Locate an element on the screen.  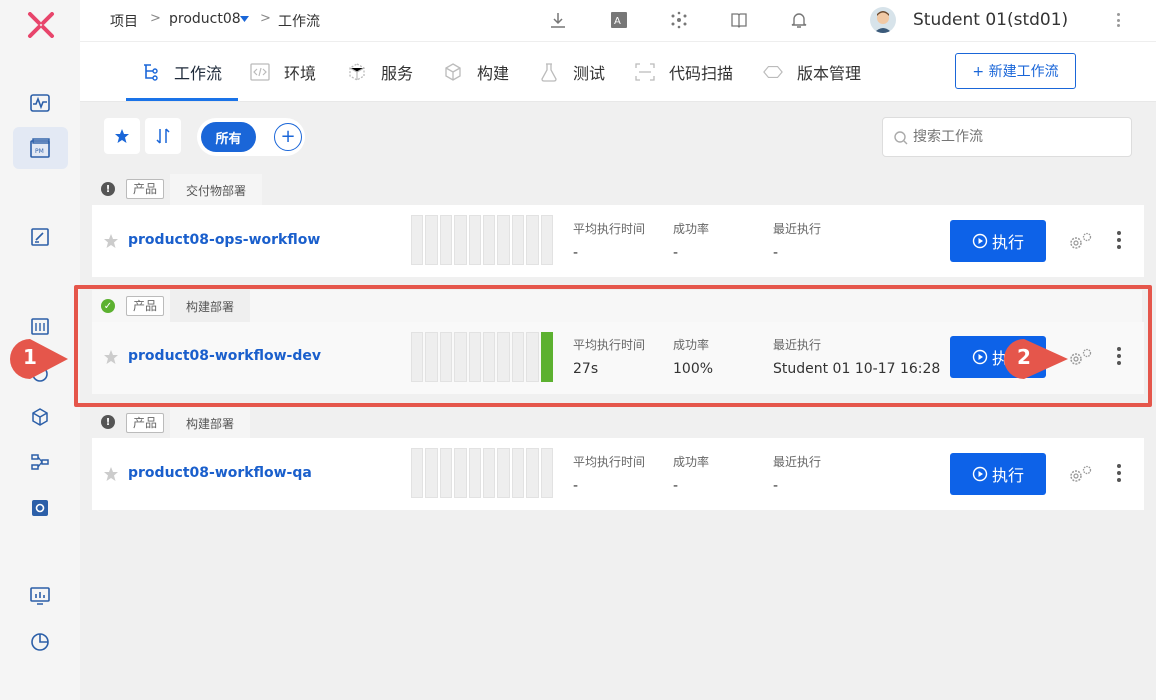
filter-all-pill: 所有 is located at coordinates (228, 137).